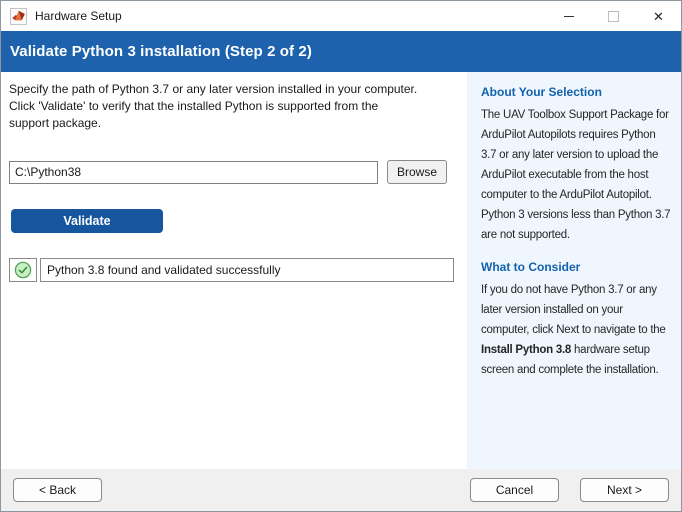  I want to click on close-icon: ✕, so click(658, 16).